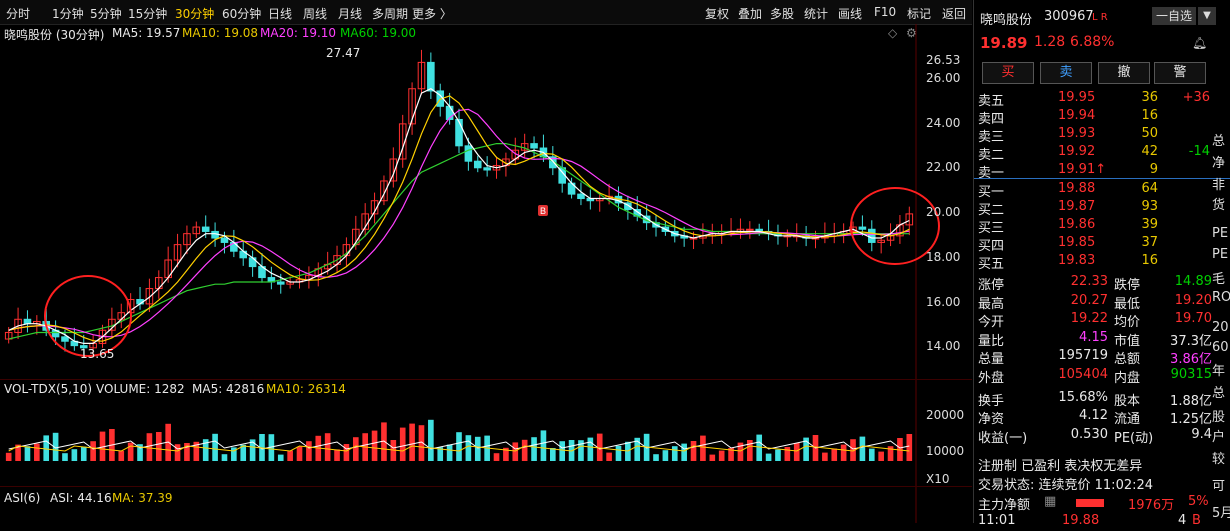 This screenshot has height=531, width=1230. Describe the element at coordinates (298, 33) in the screenshot. I see `ma20-legend: MA20: 19.10` at that location.